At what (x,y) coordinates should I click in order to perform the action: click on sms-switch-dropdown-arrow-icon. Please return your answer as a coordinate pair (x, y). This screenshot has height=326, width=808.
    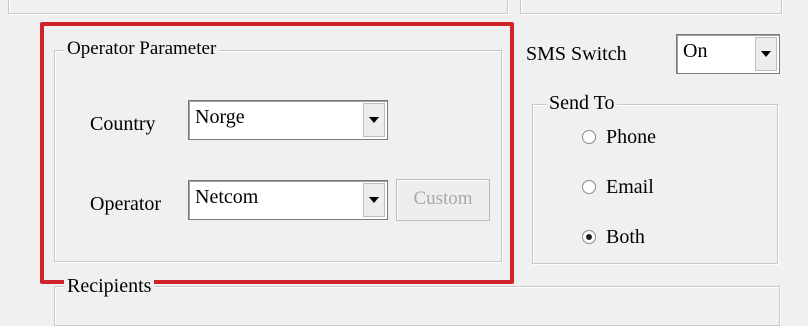
    Looking at the image, I should click on (766, 54).